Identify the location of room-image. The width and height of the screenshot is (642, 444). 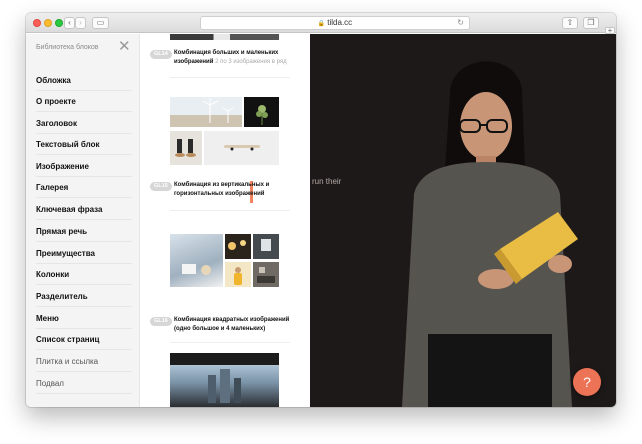
(266, 275).